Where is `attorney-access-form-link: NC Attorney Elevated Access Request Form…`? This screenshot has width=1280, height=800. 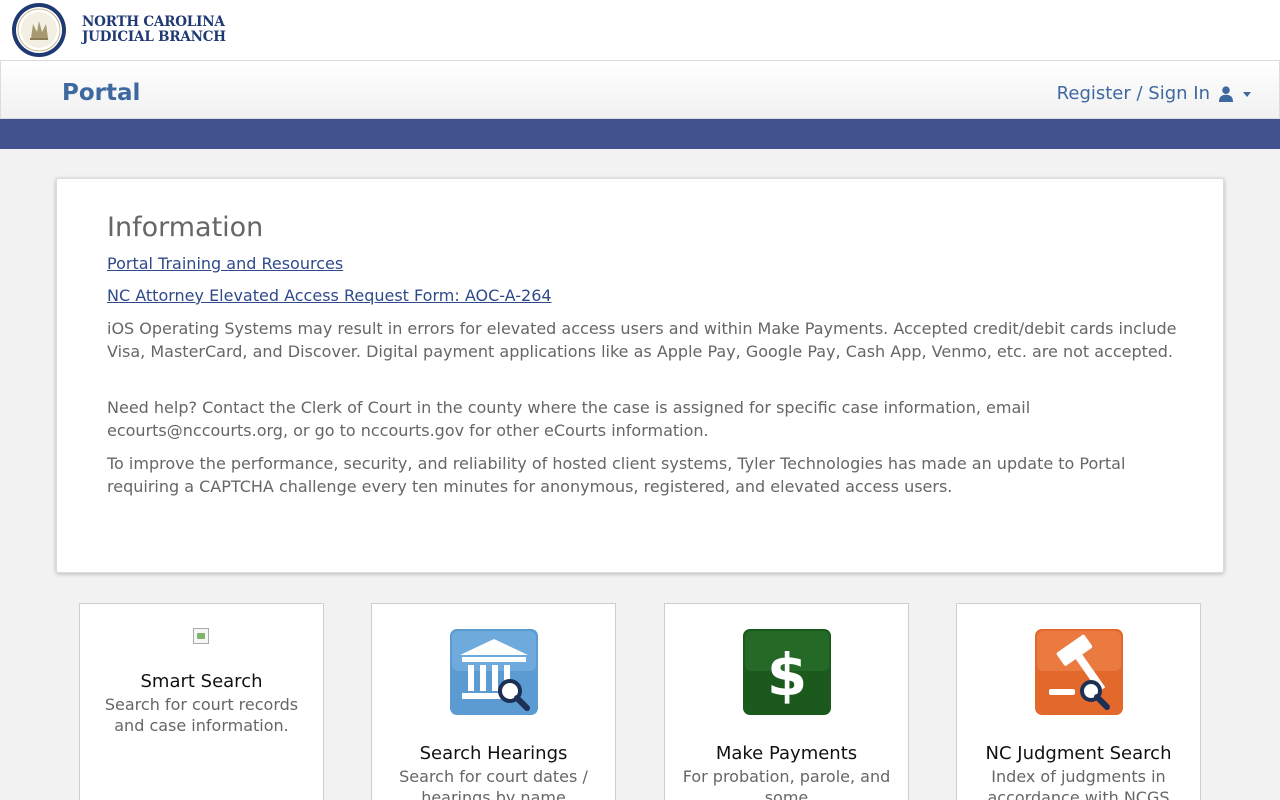 attorney-access-form-link: NC Attorney Elevated Access Request Form… is located at coordinates (329, 296).